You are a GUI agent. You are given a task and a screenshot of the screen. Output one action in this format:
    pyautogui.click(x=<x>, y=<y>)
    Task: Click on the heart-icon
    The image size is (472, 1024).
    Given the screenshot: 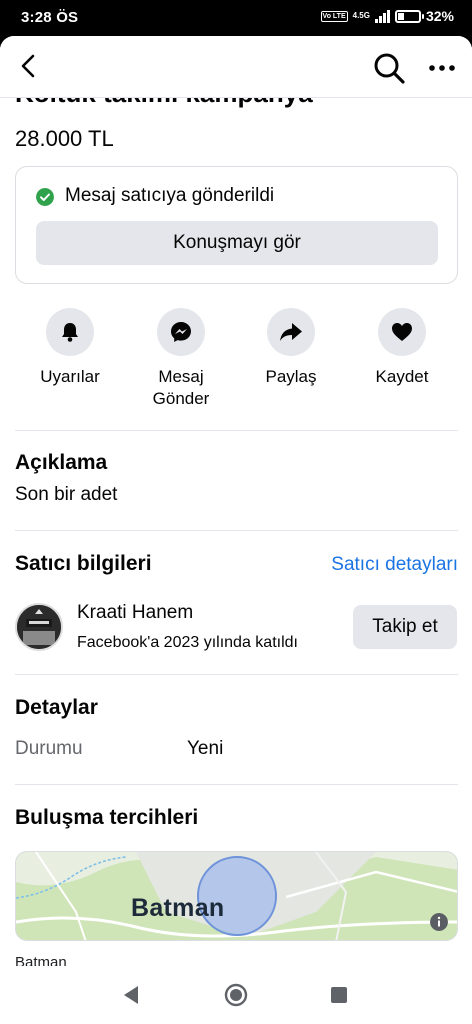 What is the action you would take?
    pyautogui.click(x=402, y=332)
    